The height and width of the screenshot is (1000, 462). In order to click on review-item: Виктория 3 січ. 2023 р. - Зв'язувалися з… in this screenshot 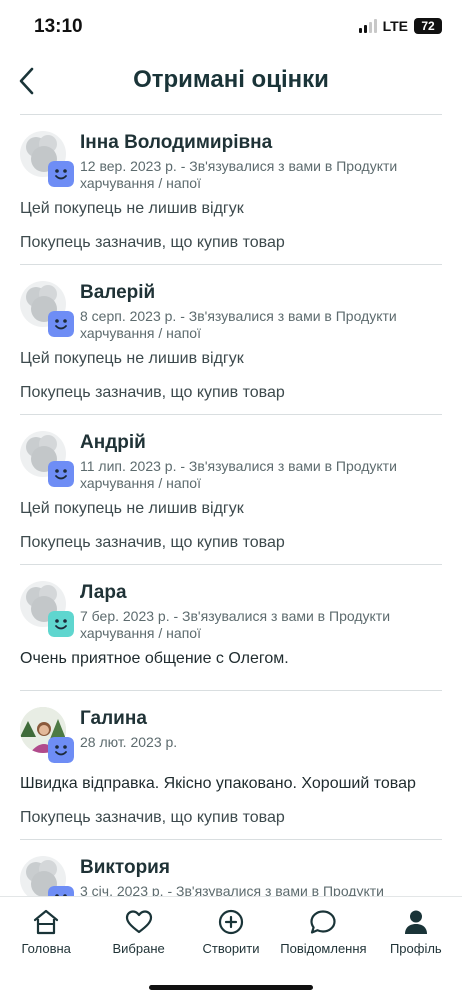, I will do `click(231, 867)`.